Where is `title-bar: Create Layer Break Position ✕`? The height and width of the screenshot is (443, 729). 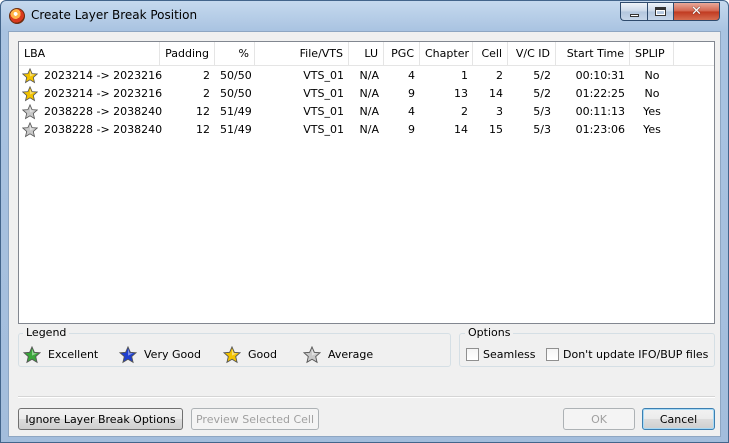 title-bar: Create Layer Break Position ✕ is located at coordinates (364, 16).